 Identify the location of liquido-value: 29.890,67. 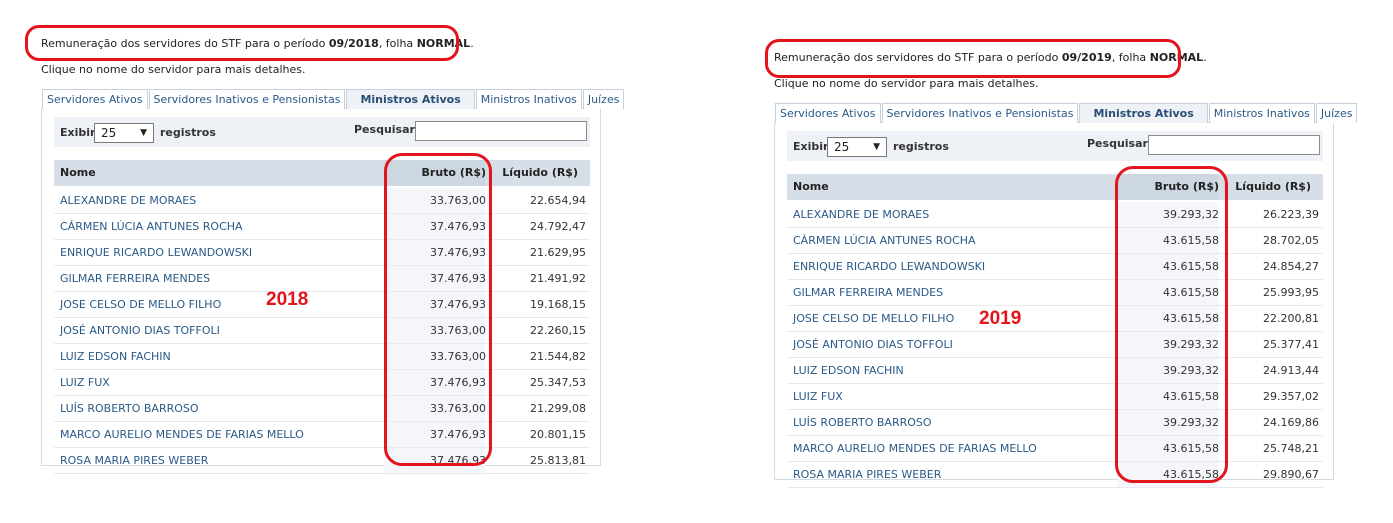
(1291, 474).